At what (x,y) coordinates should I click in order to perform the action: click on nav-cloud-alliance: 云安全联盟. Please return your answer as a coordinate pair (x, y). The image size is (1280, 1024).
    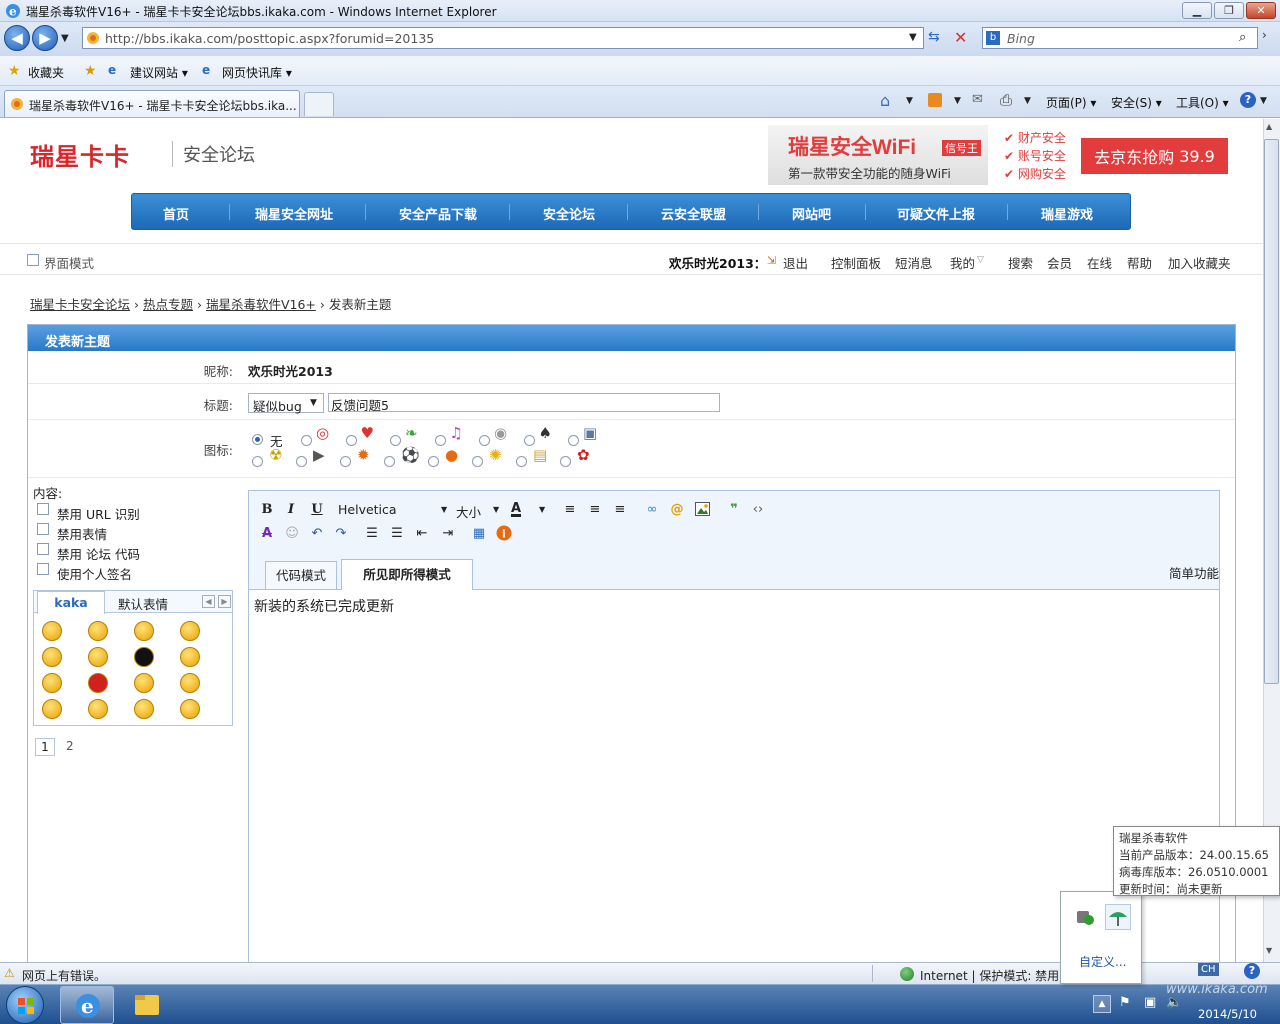
    Looking at the image, I should click on (693, 213).